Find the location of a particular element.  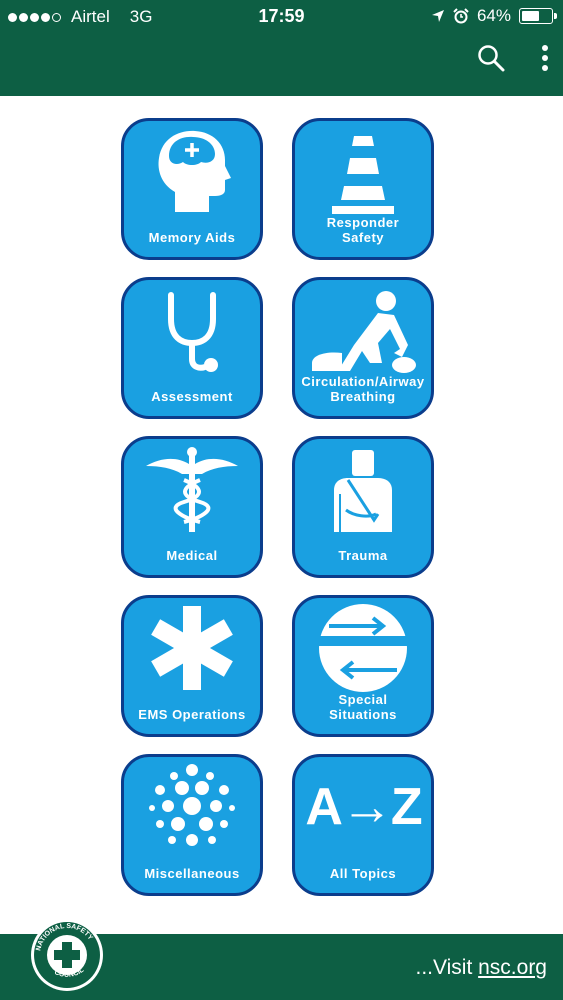

tile-label: All Topics is located at coordinates (363, 873).